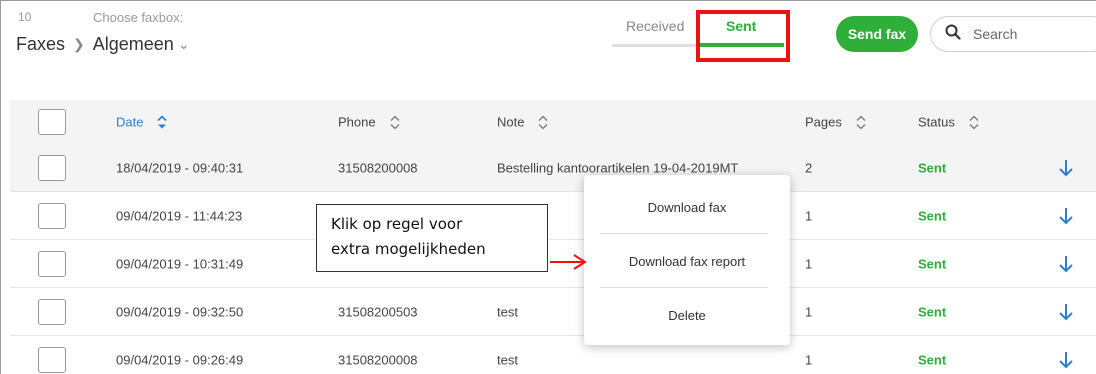 Image resolution: width=1096 pixels, height=374 pixels. I want to click on tab-track, so click(656, 45).